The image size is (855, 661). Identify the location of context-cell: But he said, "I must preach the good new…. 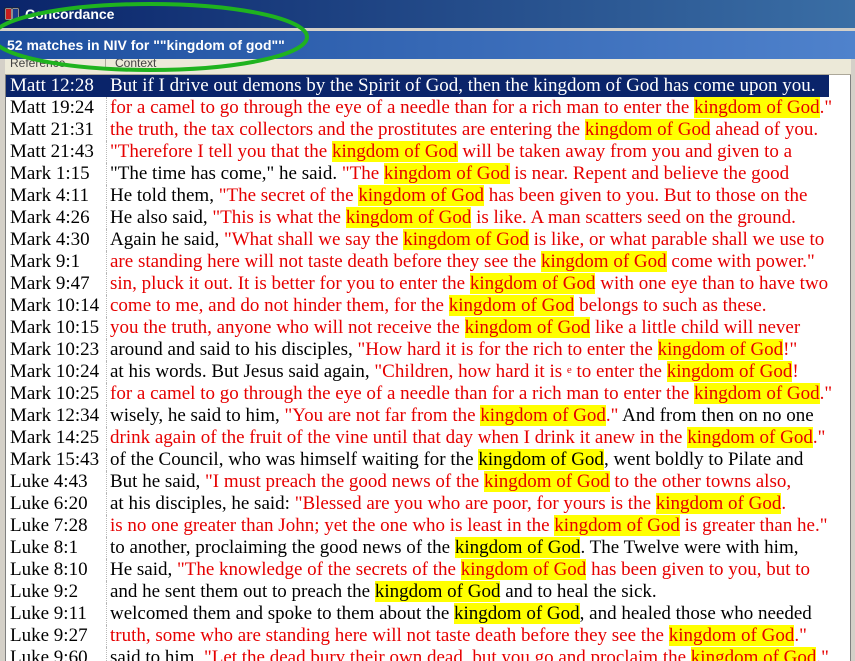
(450, 482).